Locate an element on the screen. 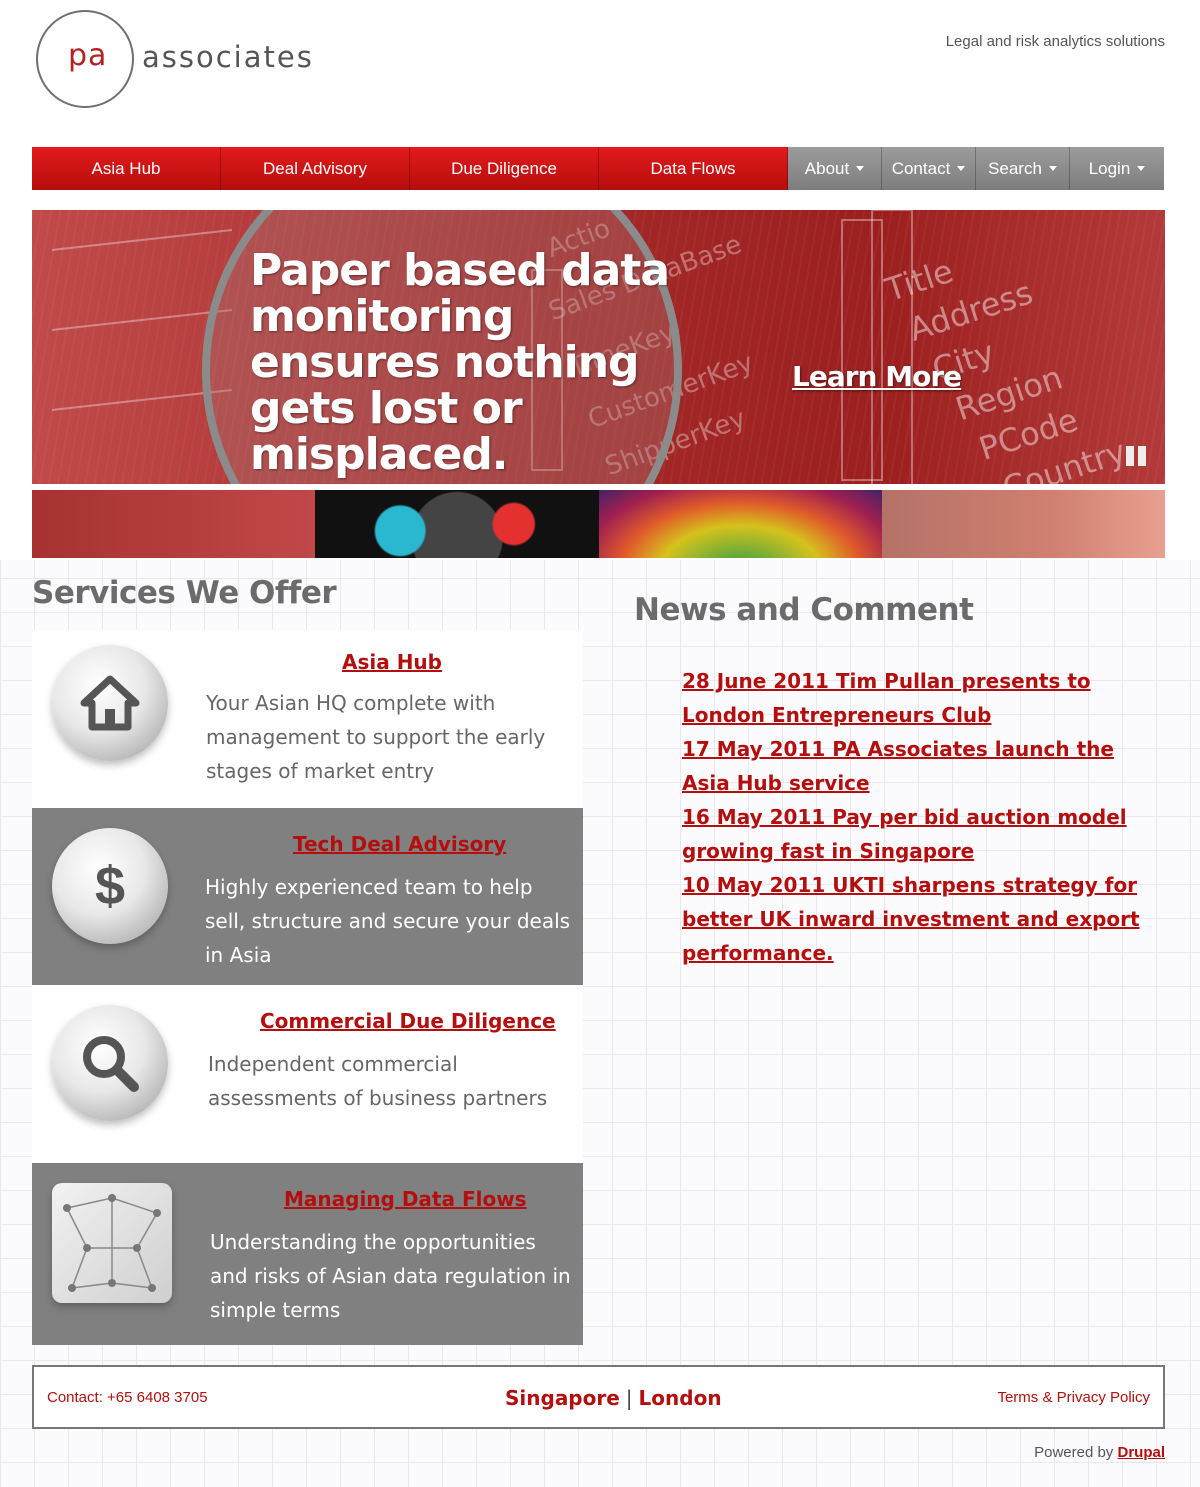  nav-label: Asia Hub is located at coordinates (126, 168).